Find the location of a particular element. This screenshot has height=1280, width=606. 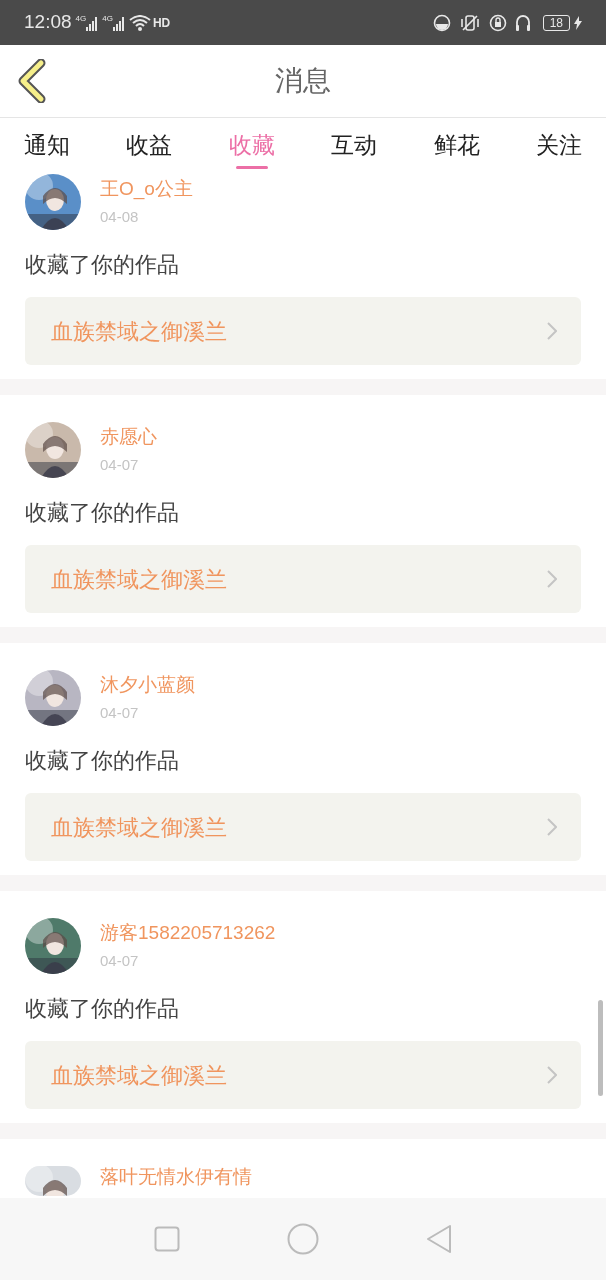

recent-apps-icon is located at coordinates (166, 1239).